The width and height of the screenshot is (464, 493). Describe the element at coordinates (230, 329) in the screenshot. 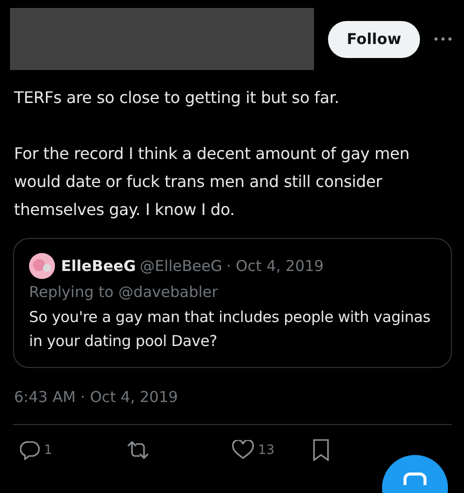

I see `quoted-tweet-text: So you're a gay man that includes people with vaginas in your dating pool Dave?` at that location.